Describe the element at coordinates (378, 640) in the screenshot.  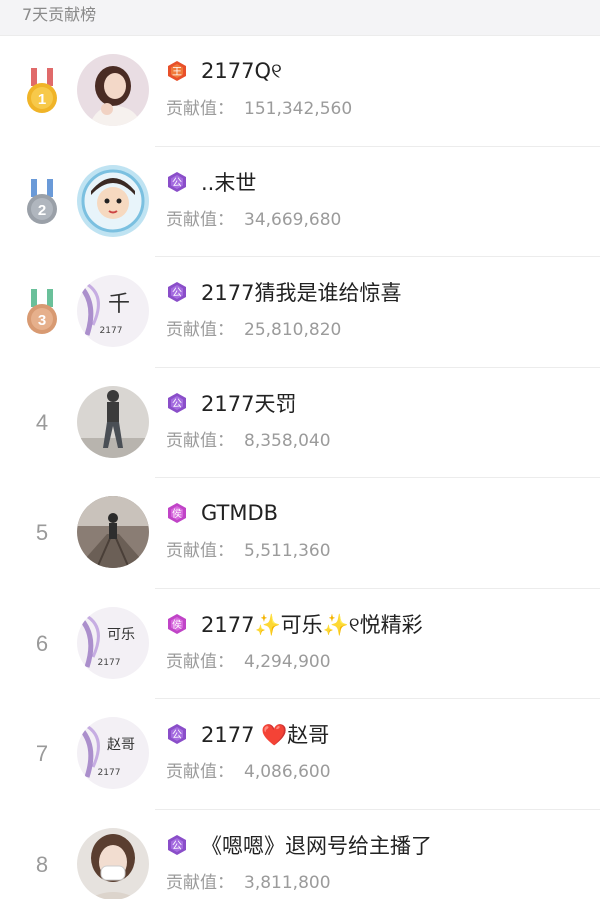
I see `user-info: 侯 2177✨可乐✨୧悦精彩 贡献值： 4,294,900` at that location.